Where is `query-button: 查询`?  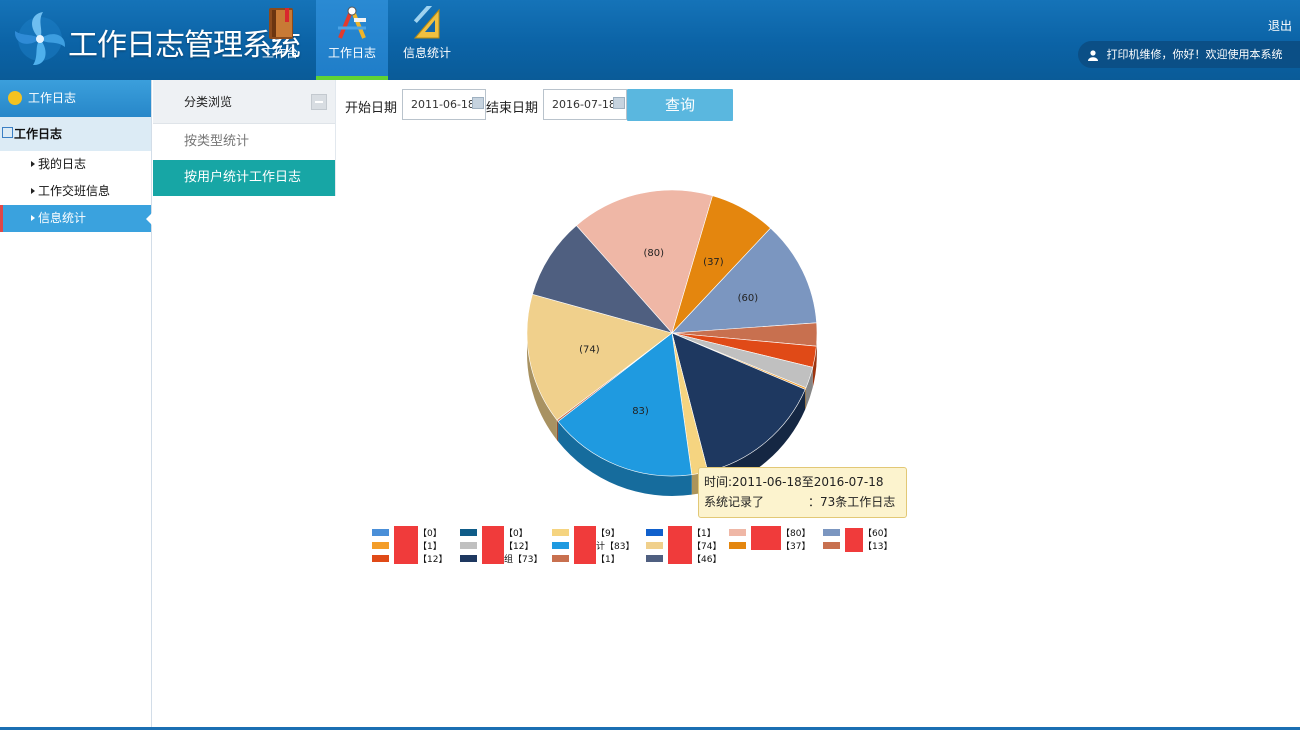 query-button: 查询 is located at coordinates (680, 105).